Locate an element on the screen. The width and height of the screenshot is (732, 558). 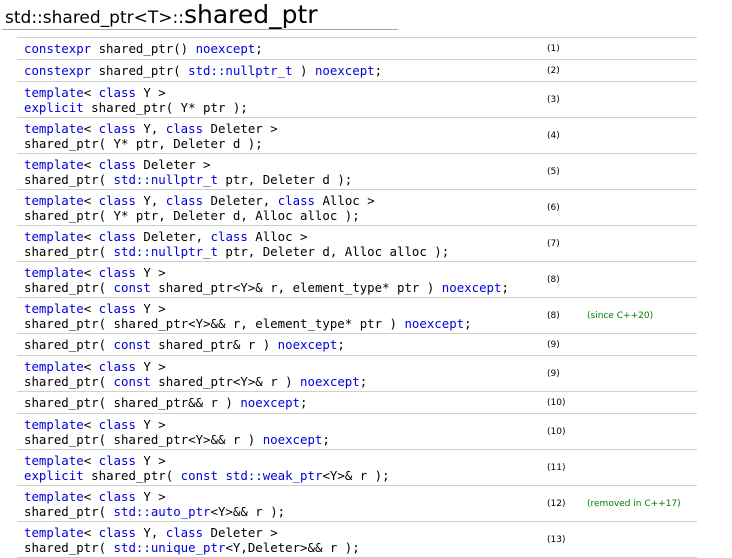
code-text: ptr, Deleter d ); is located at coordinates (285, 179).